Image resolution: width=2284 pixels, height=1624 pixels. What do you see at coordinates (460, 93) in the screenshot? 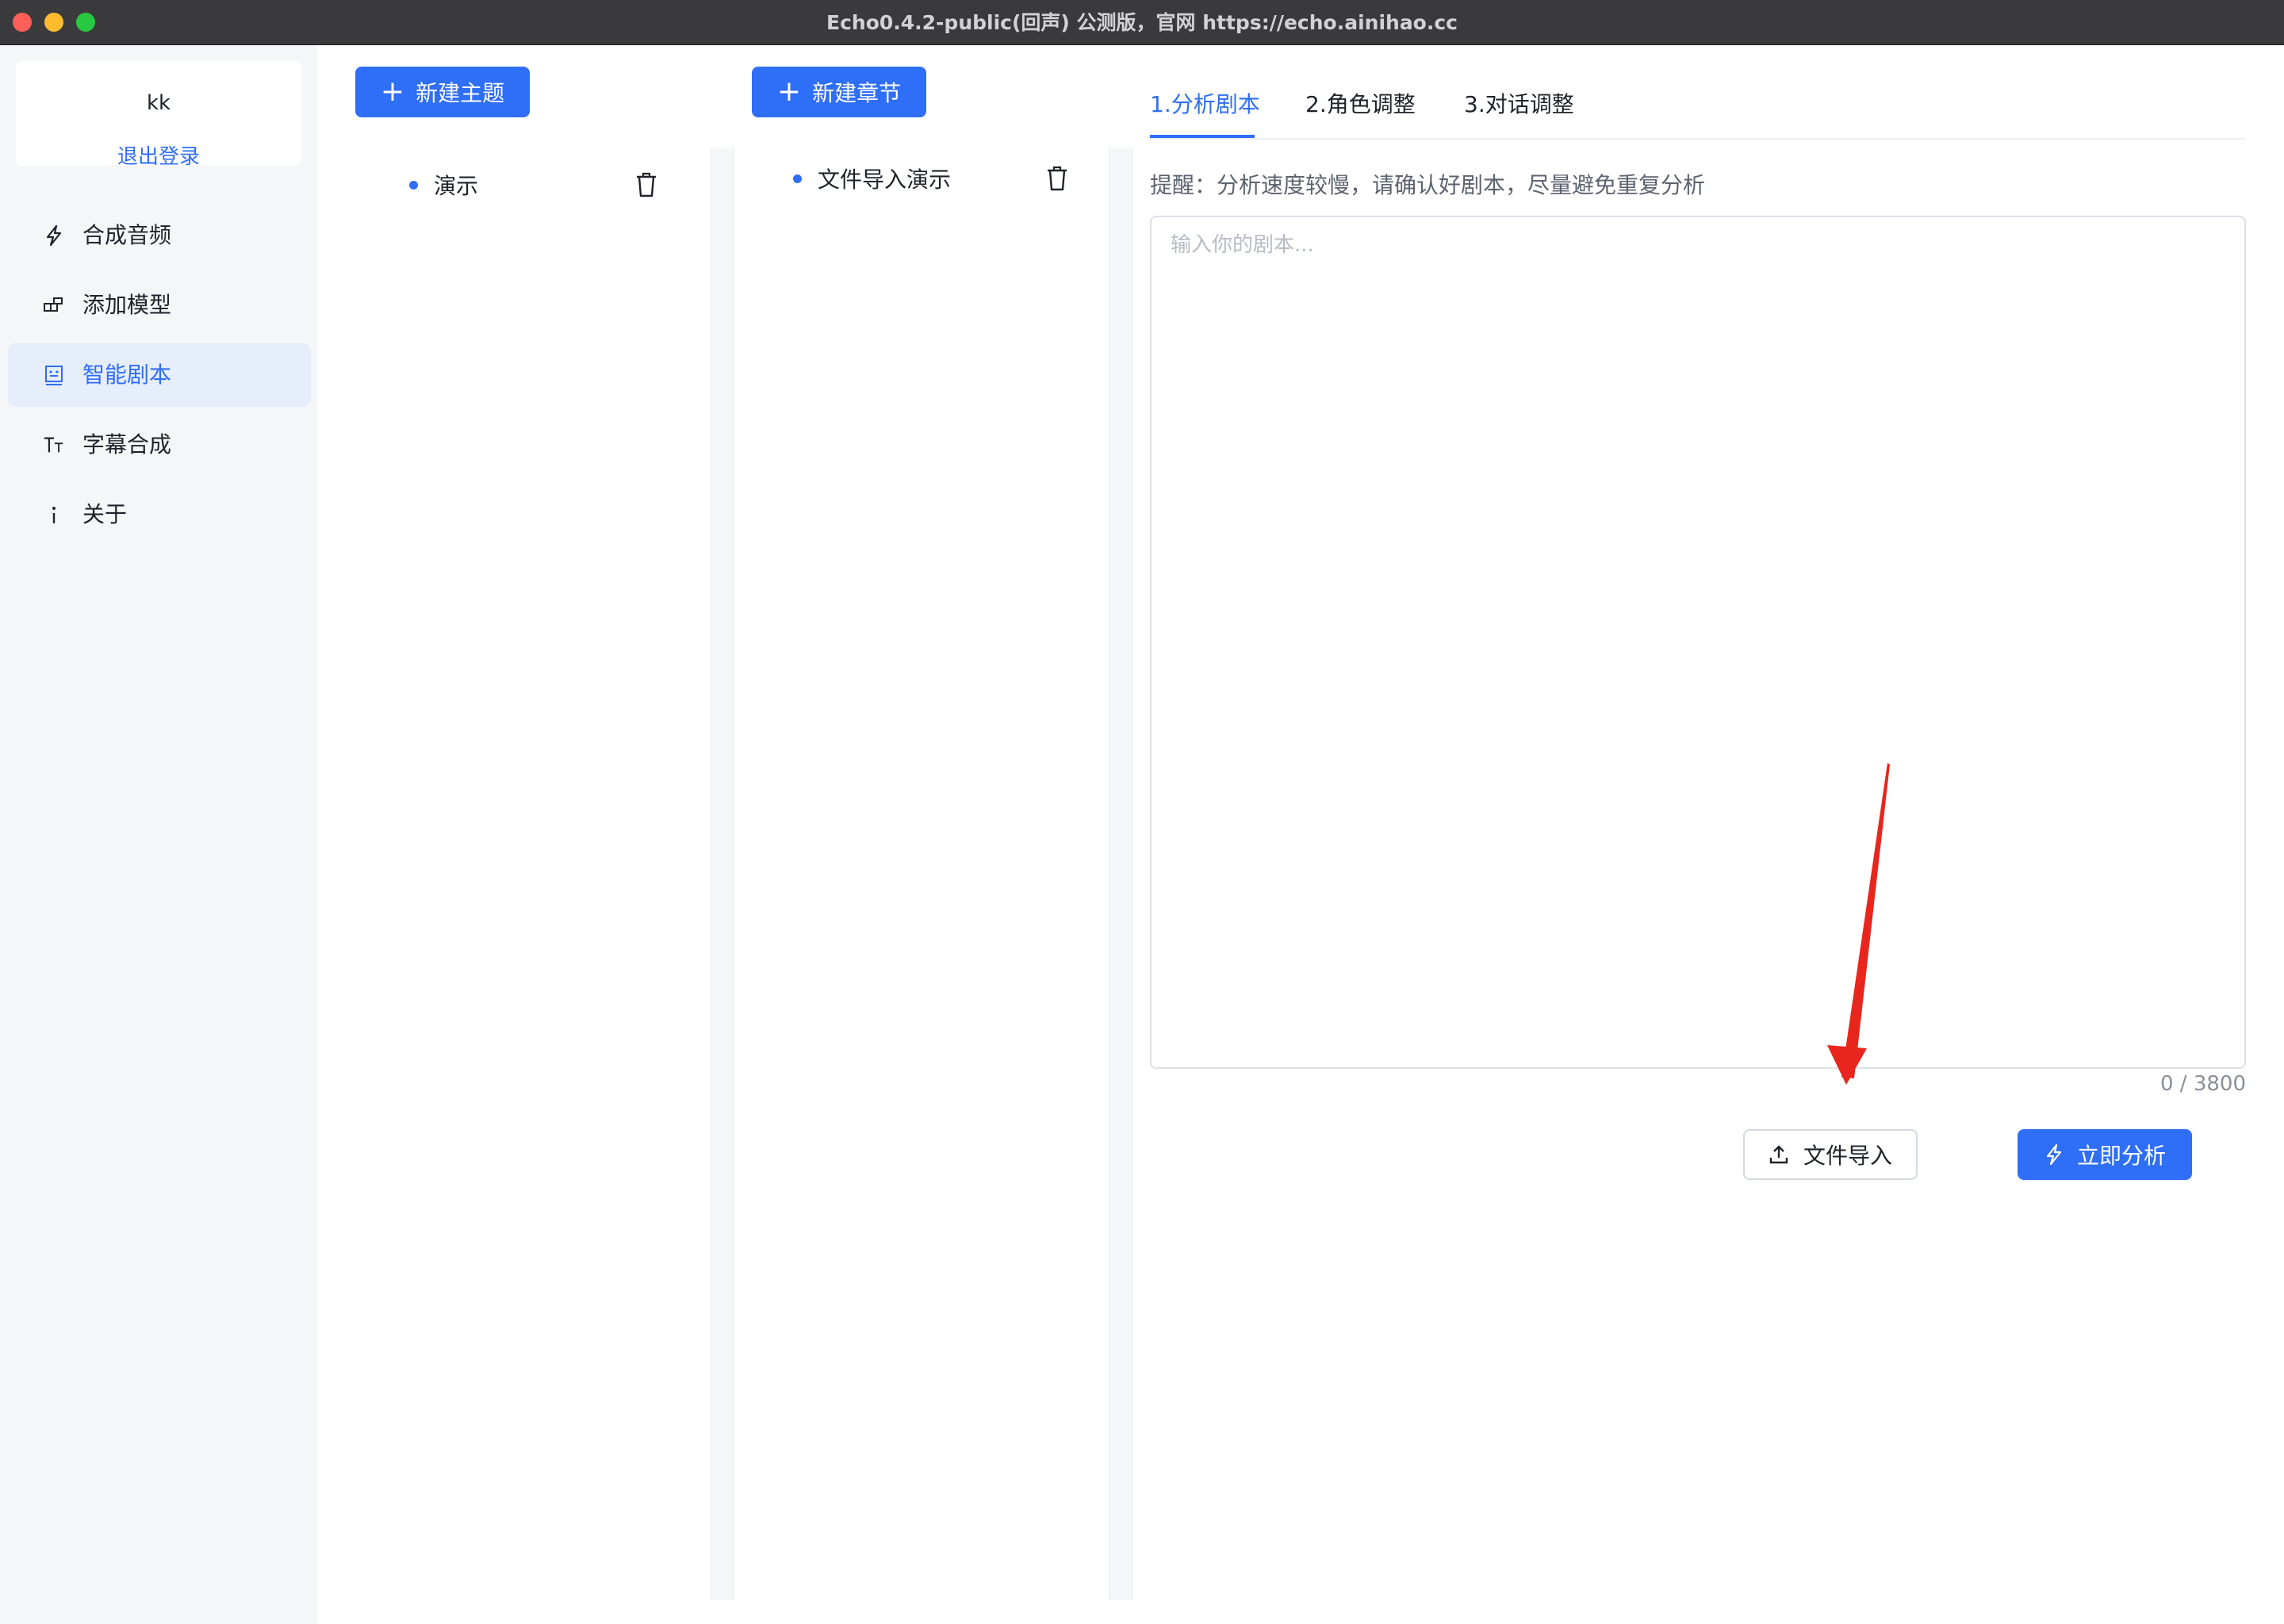
I see `new-topic-label: 新建主题` at bounding box center [460, 93].